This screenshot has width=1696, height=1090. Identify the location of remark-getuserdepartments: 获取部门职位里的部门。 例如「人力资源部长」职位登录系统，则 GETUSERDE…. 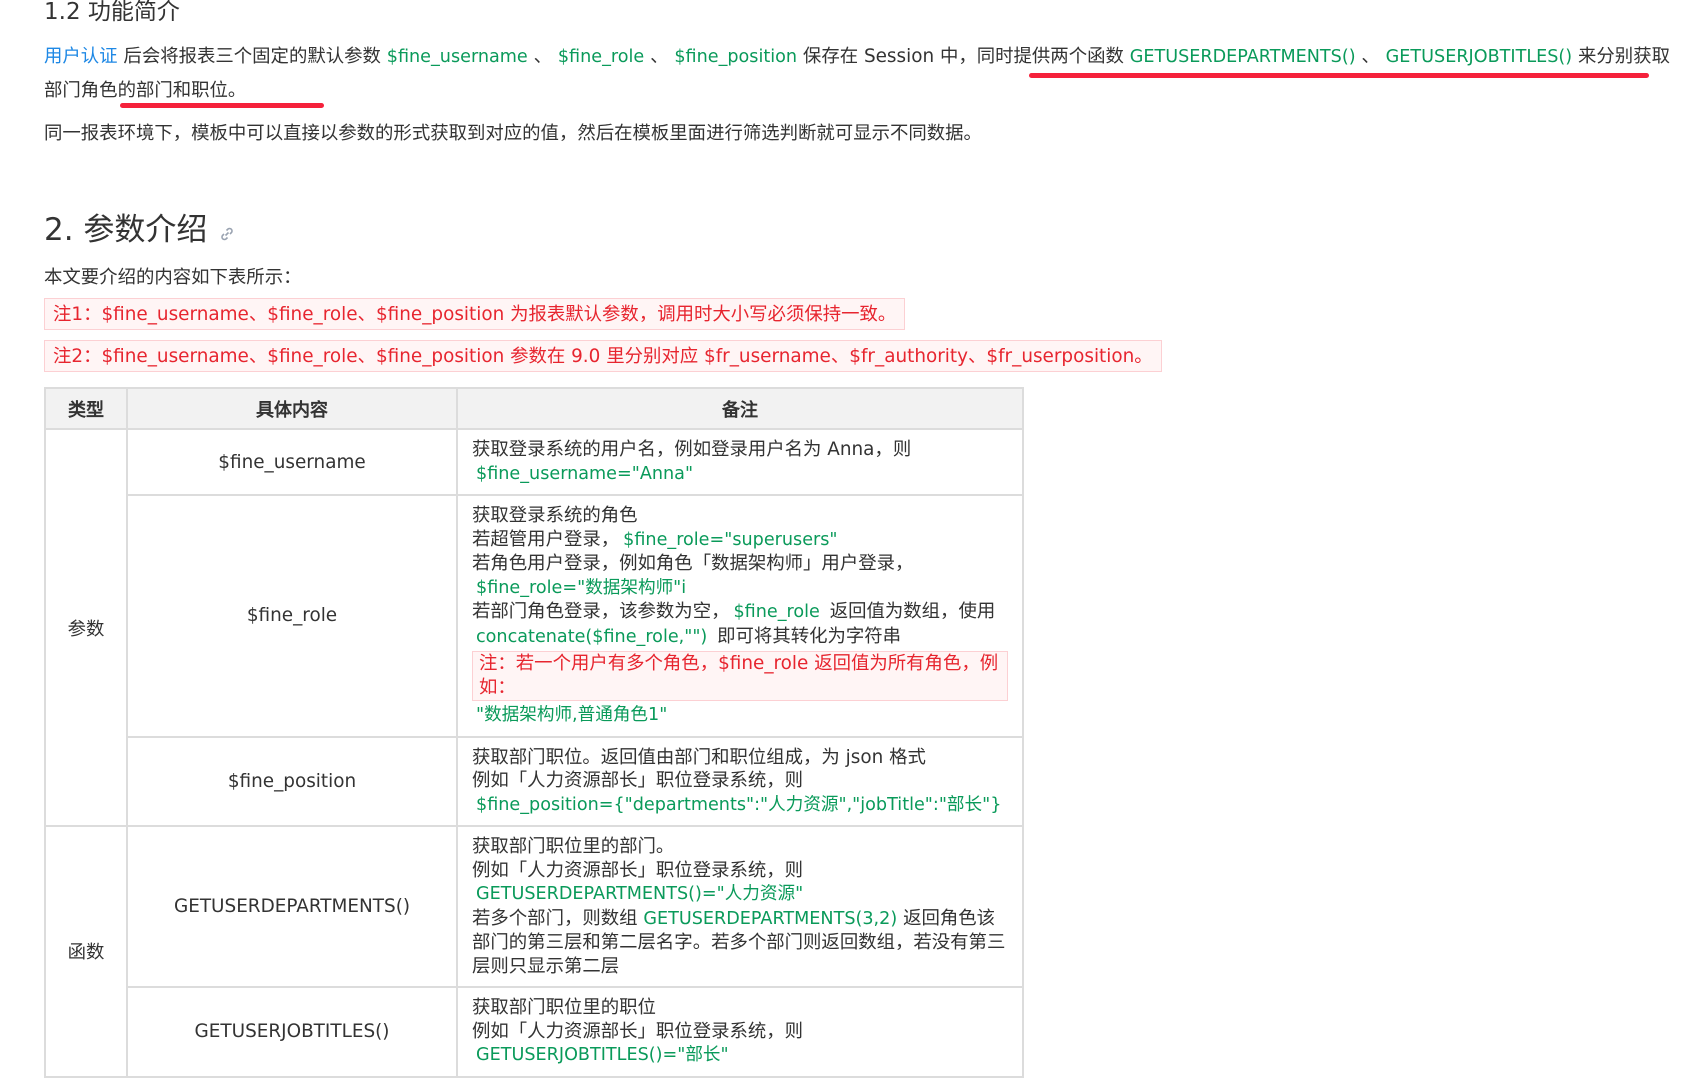
(740, 906).